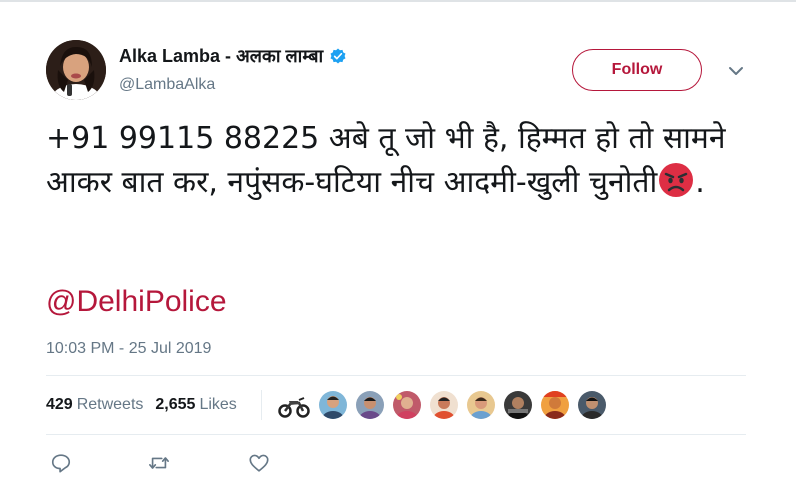 The image size is (796, 492). Describe the element at coordinates (128, 349) in the screenshot. I see `tweet-timestamp: 10:03 PM - 25 Jul 2019` at that location.